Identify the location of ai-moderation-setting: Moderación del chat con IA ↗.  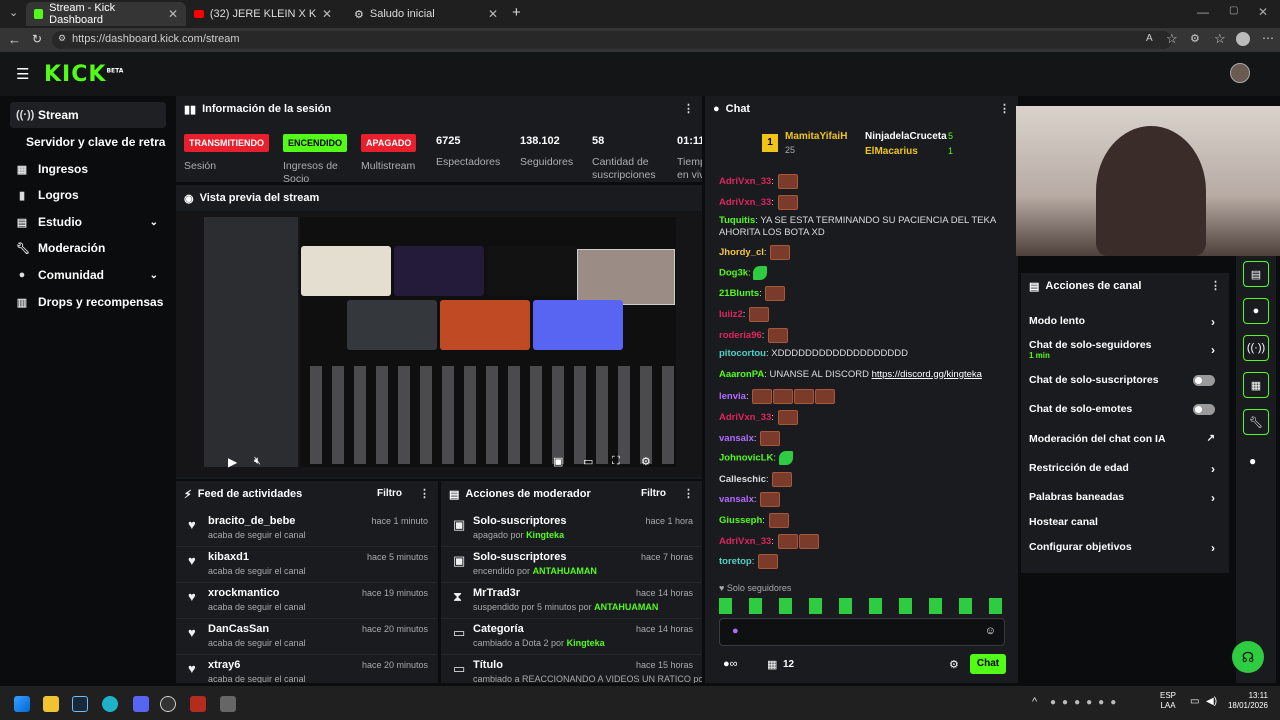
(1122, 439).